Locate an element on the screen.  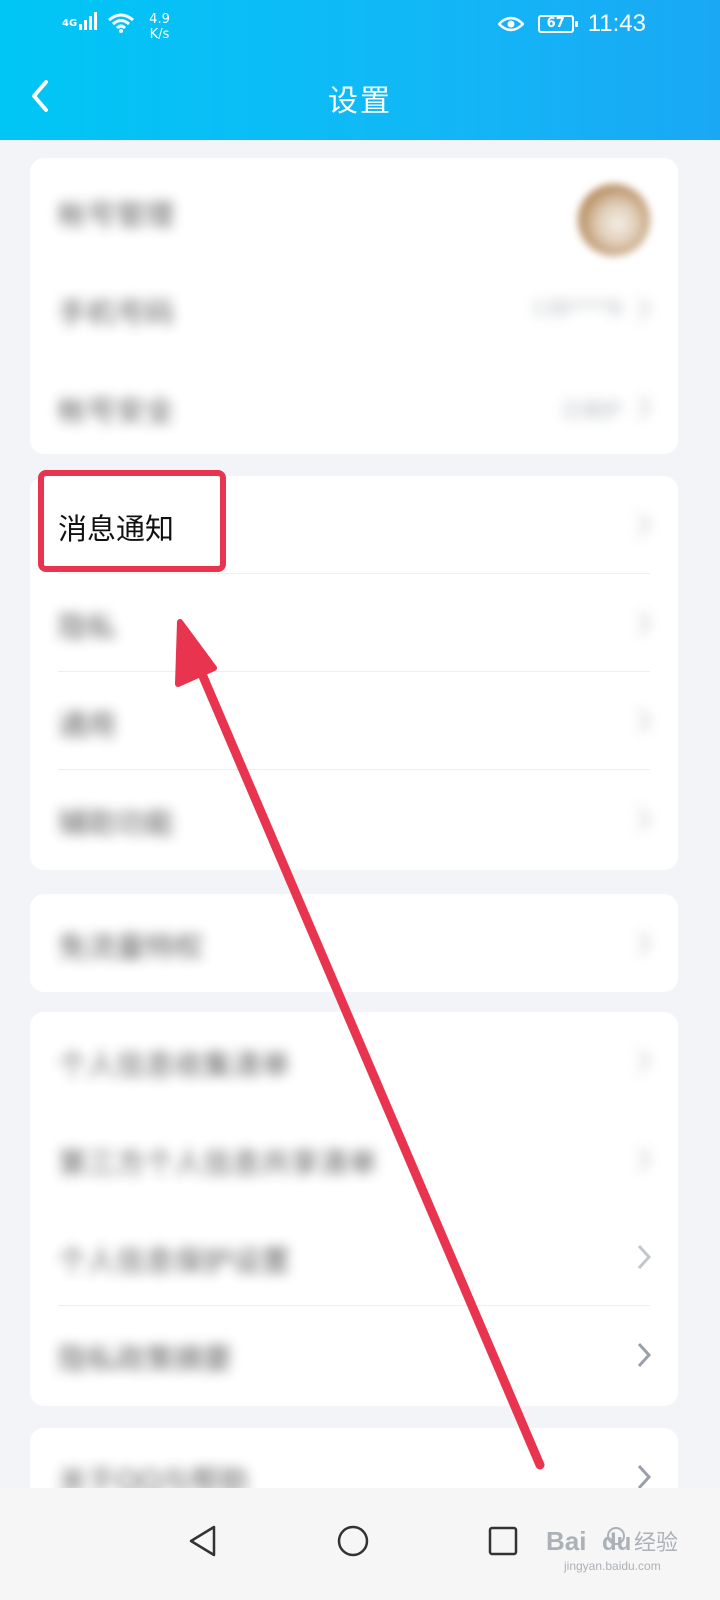
wifi-icon is located at coordinates (121, 23).